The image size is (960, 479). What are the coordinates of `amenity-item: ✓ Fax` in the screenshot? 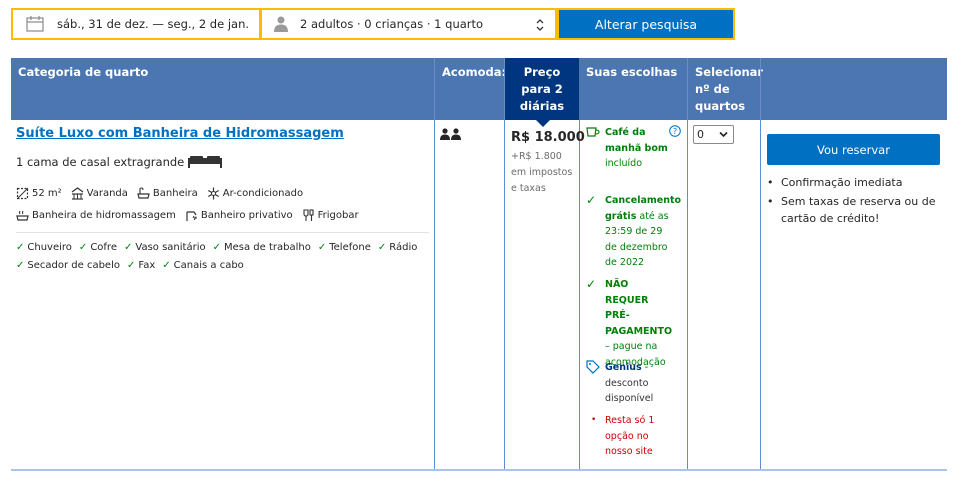 It's located at (141, 265).